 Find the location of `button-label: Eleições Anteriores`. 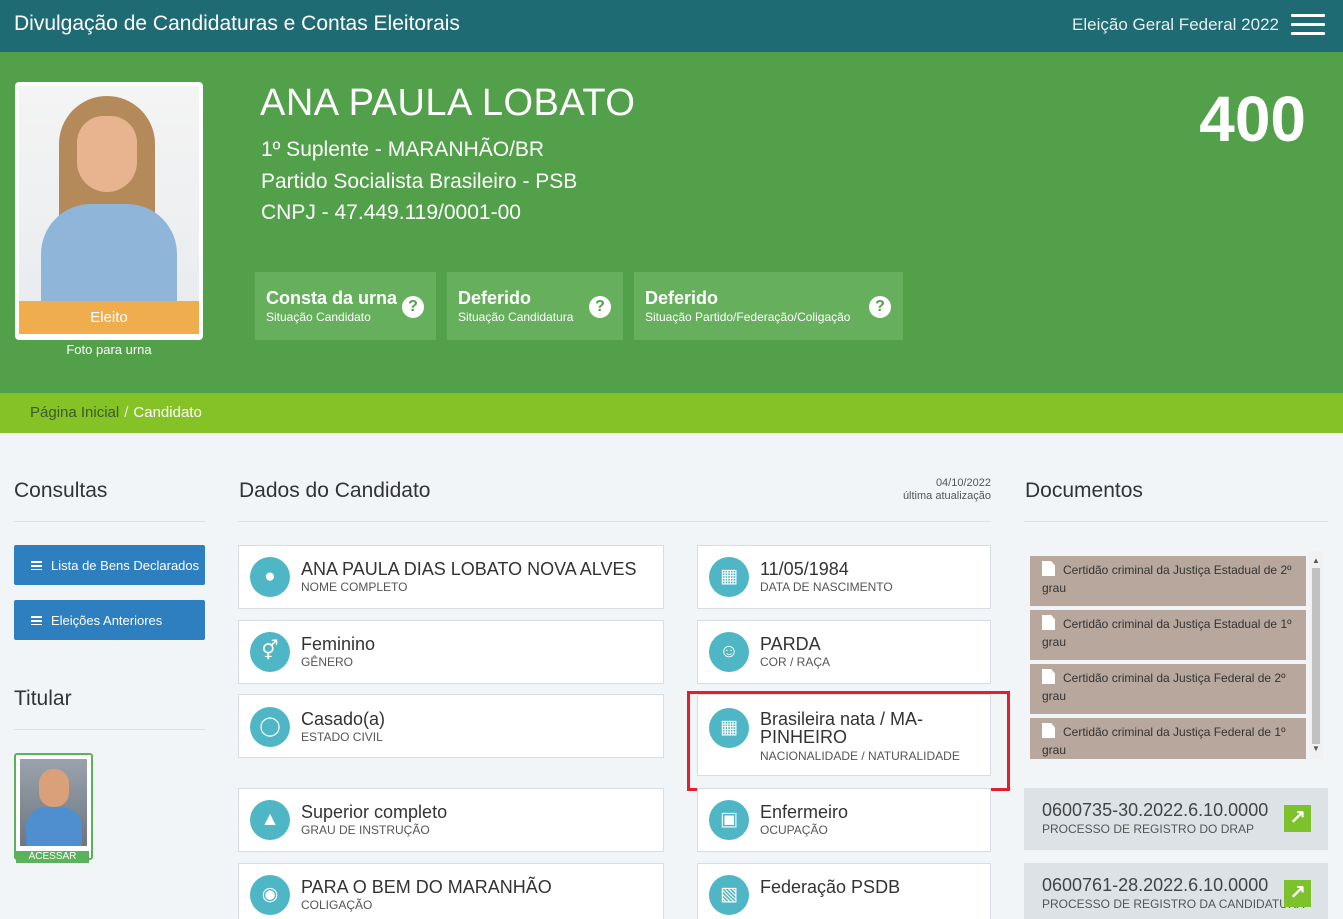

button-label: Eleições Anteriores is located at coordinates (107, 620).